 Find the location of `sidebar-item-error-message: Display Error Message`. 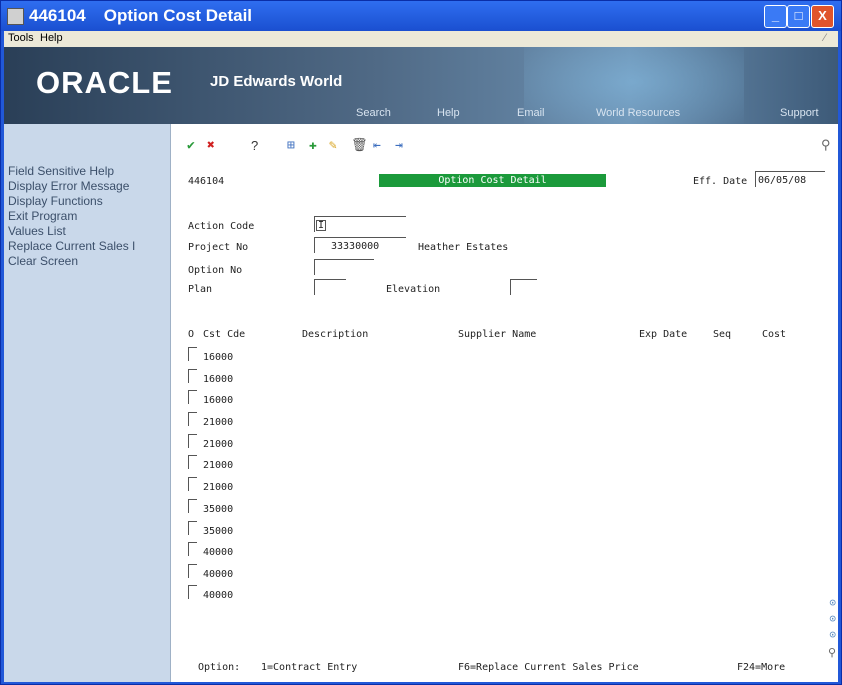

sidebar-item-error-message: Display Error Message is located at coordinates (88, 186).